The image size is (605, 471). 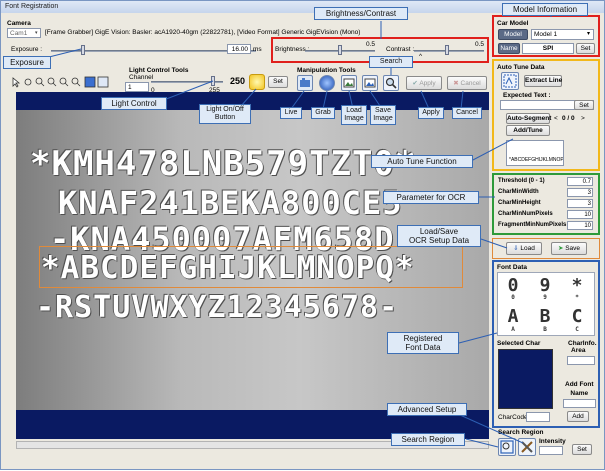 I want to click on callout-save-image: Save Image, so click(x=383, y=115).